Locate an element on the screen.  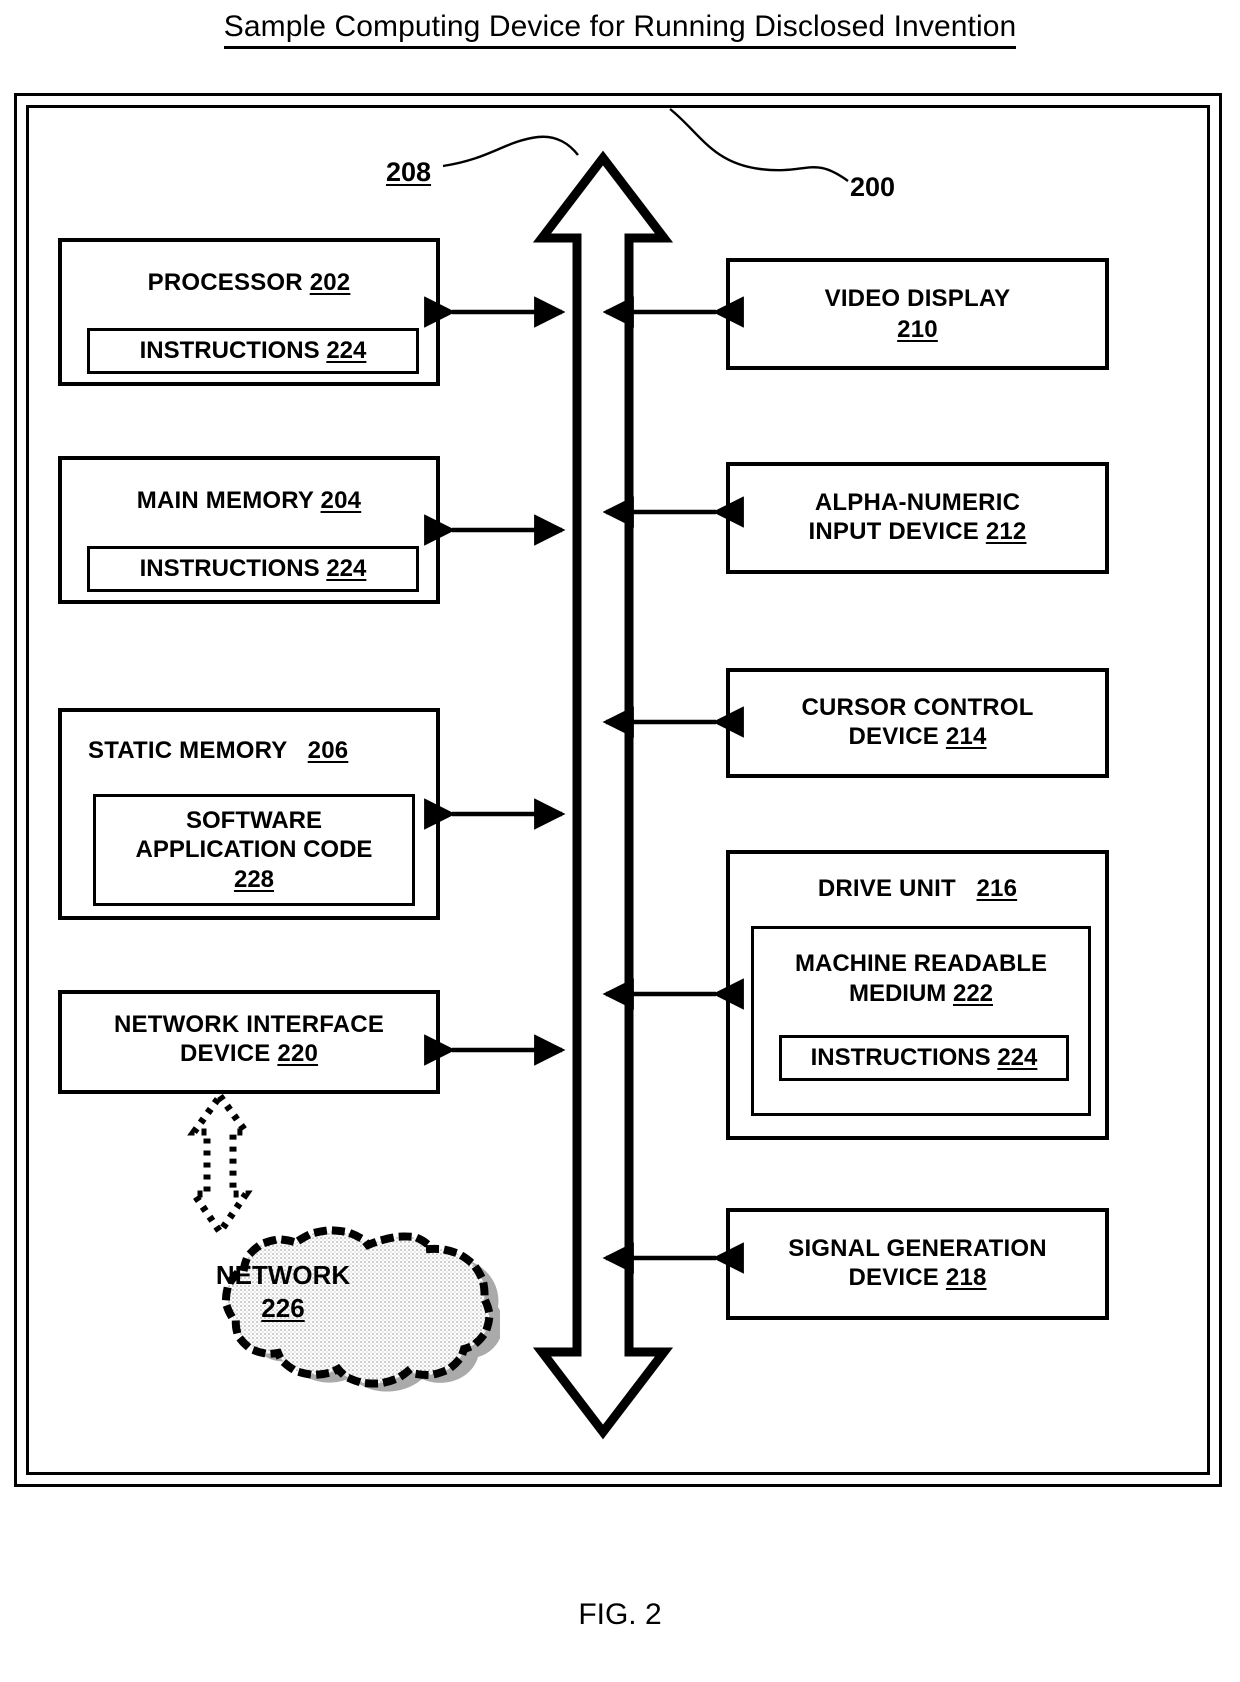
network-cloud-shape is located at coordinates (363, 1309).